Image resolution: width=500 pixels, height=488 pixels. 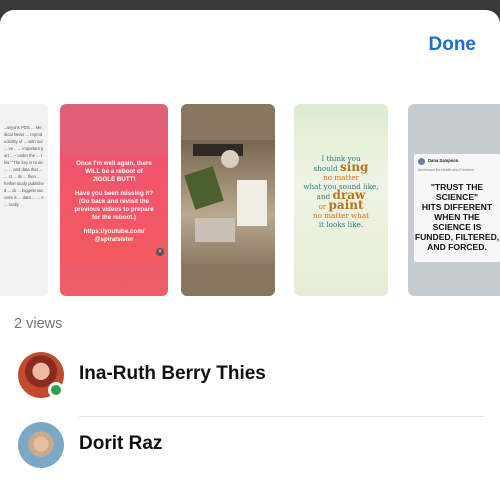 I want to click on crafts-photo, so click(x=228, y=202).